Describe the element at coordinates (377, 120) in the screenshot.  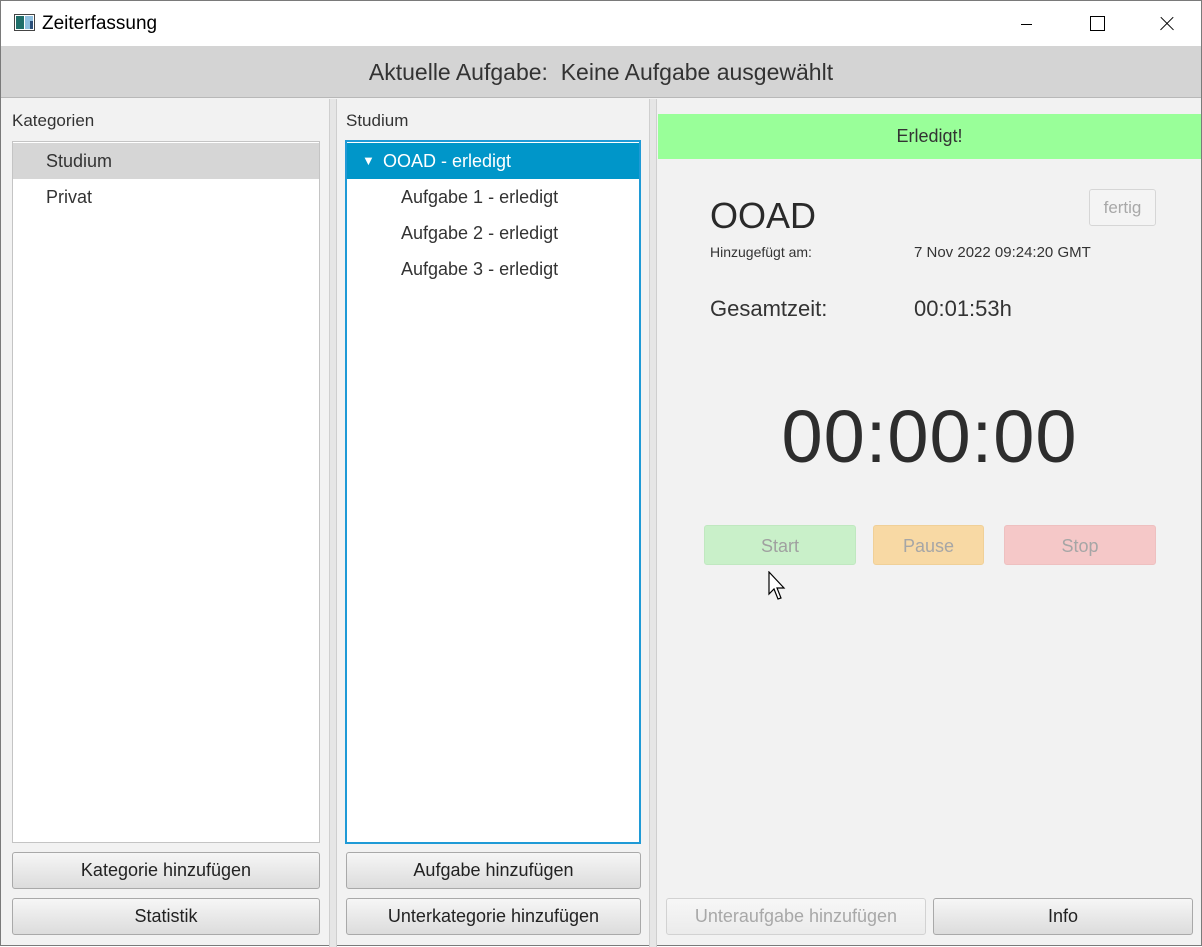
I see `tasks-heading: Studium` at that location.